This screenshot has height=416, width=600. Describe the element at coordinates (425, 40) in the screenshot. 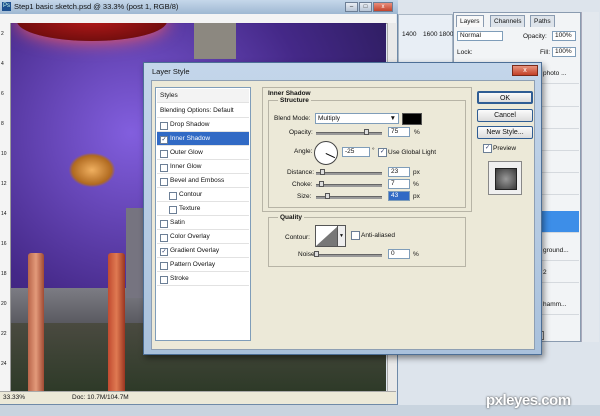

I see `navigator-thumbnail: 1400 1600 1800` at that location.